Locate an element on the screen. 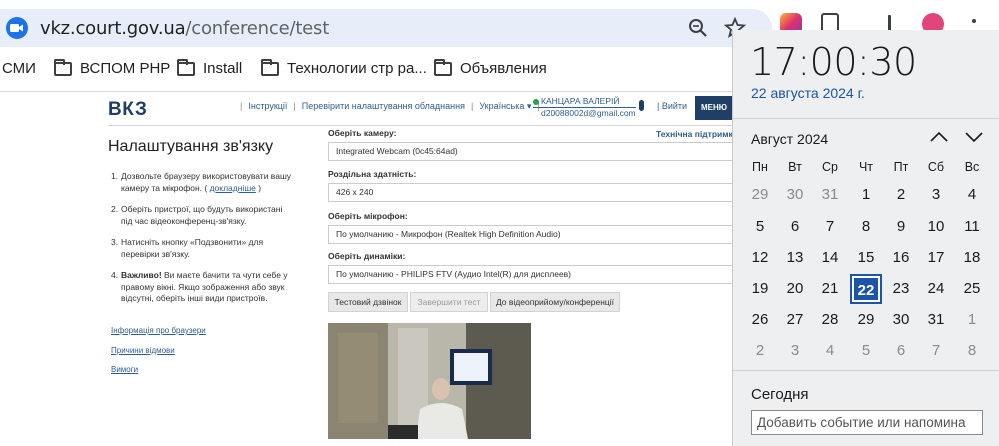 This screenshot has width=999, height=446. bookmark-label: Install is located at coordinates (223, 68).